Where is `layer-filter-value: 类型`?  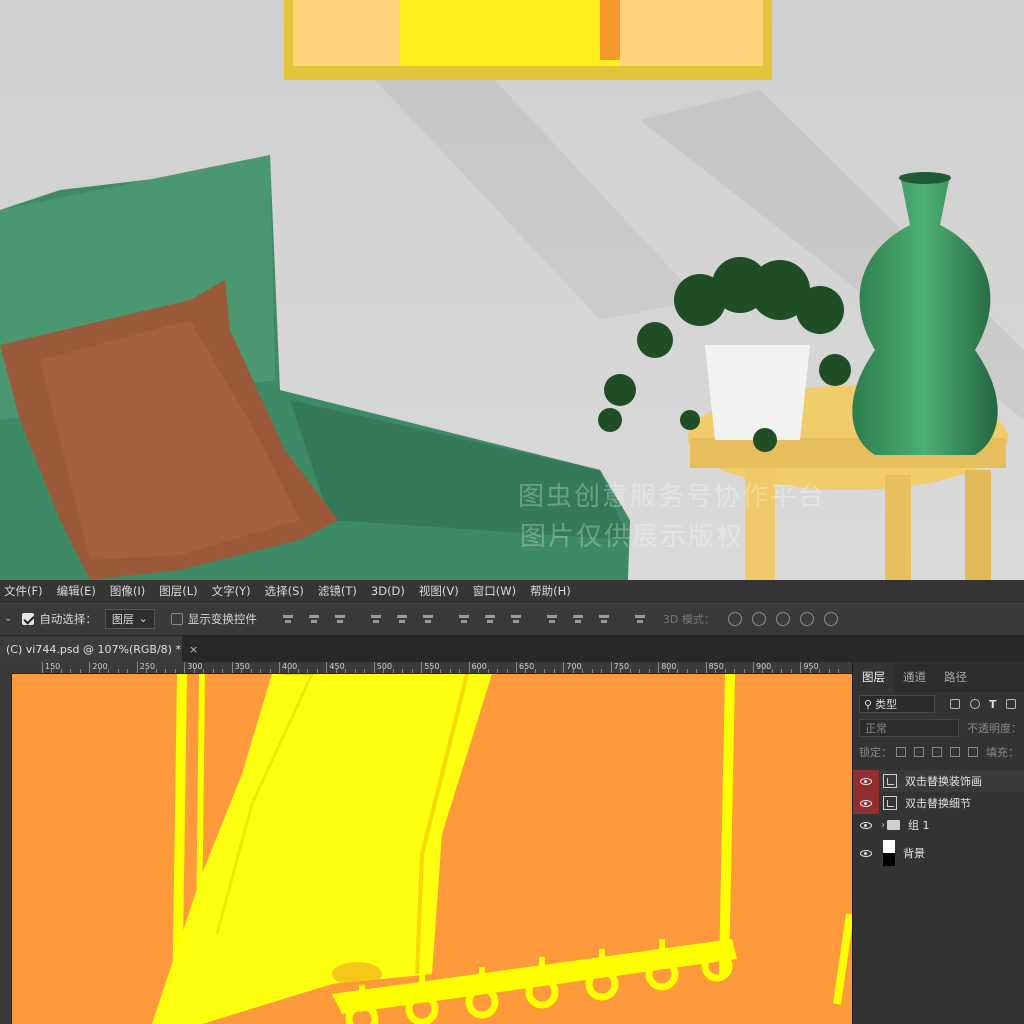 layer-filter-value: 类型 is located at coordinates (886, 704).